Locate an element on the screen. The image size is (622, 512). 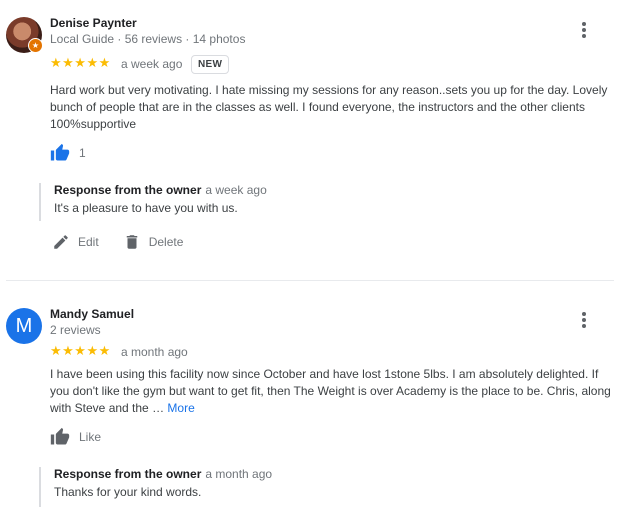
trash-icon is located at coordinates (131, 242).